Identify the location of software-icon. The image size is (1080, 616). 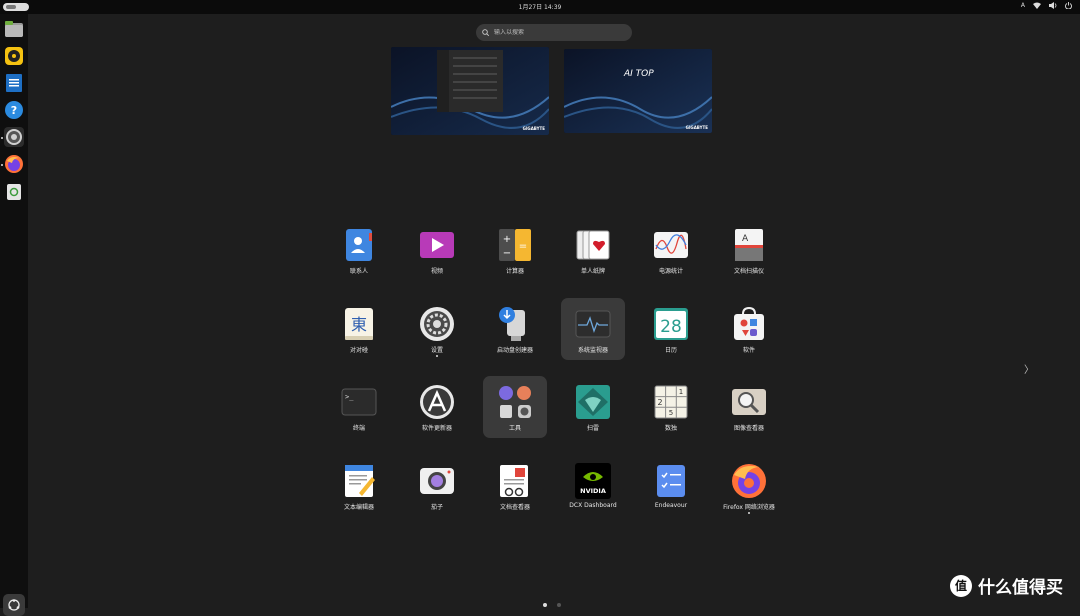
(749, 323).